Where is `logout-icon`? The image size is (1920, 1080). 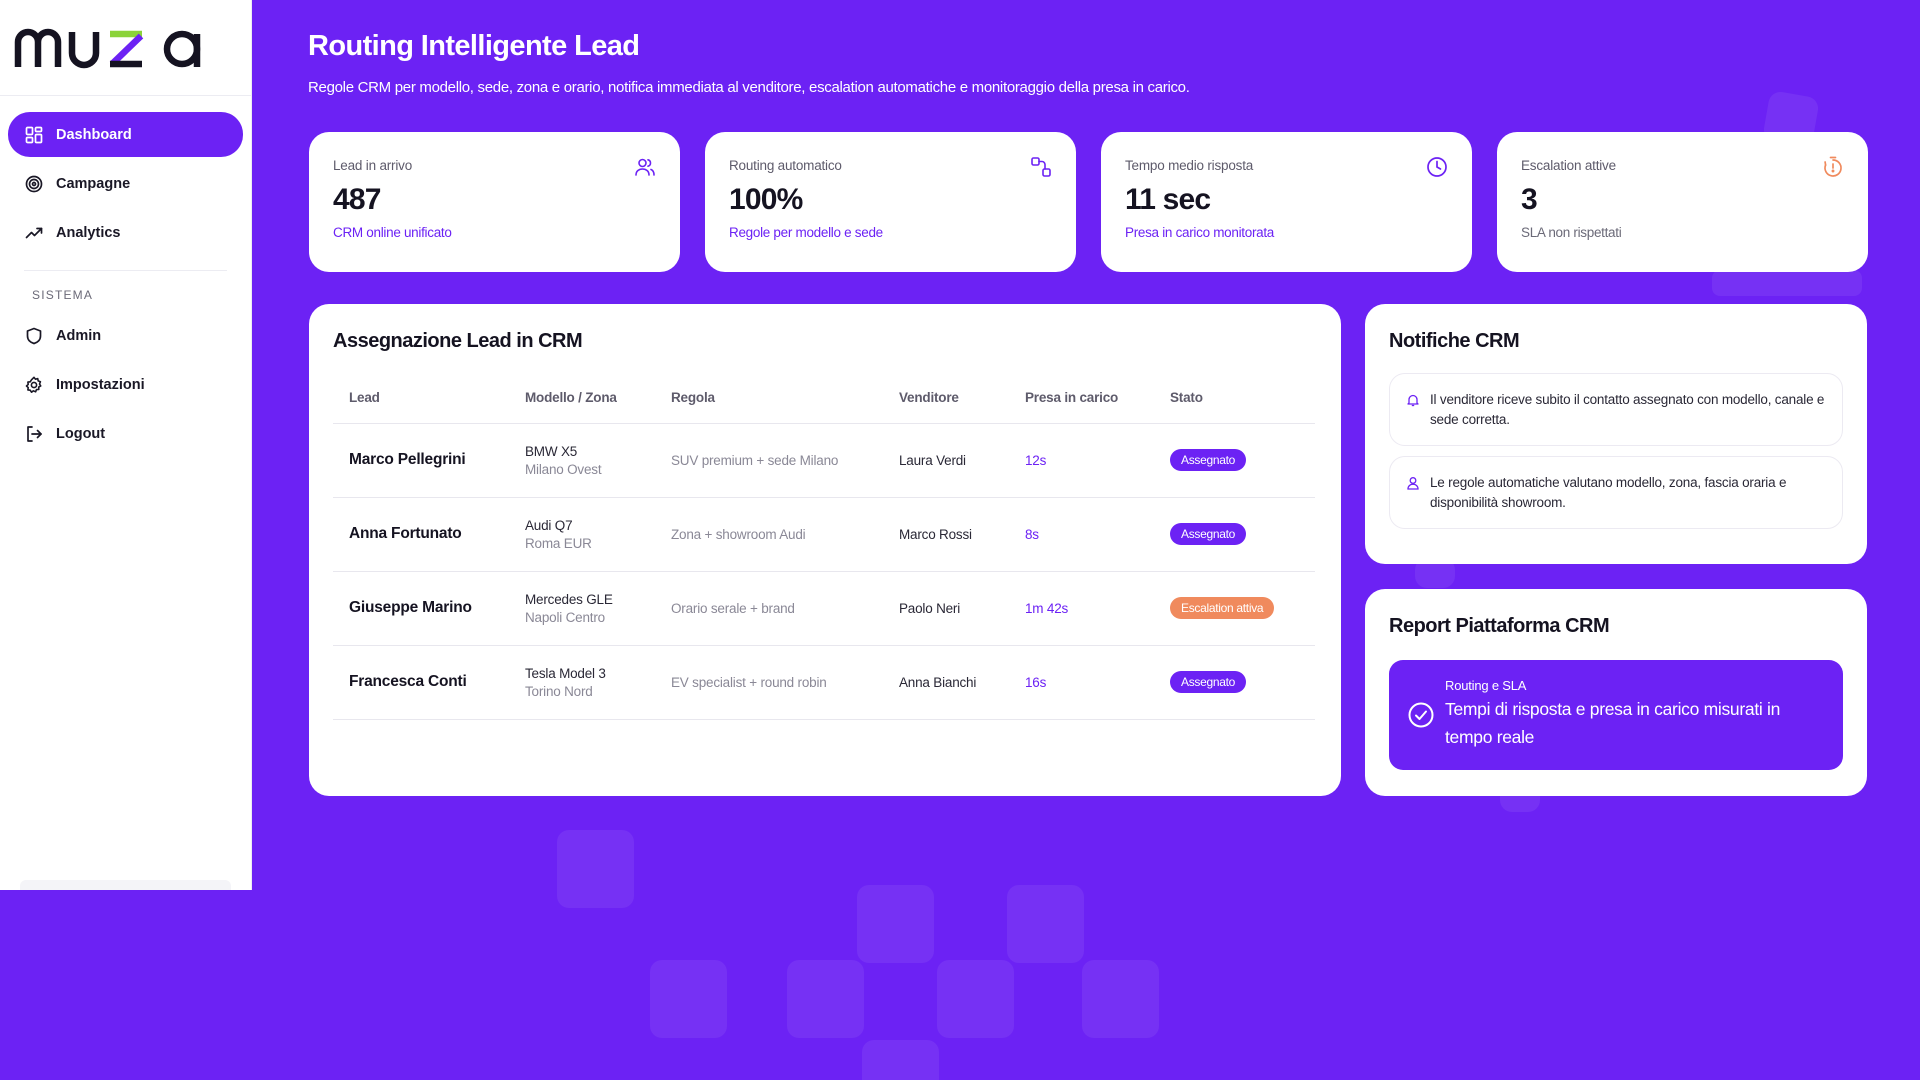 logout-icon is located at coordinates (34, 434).